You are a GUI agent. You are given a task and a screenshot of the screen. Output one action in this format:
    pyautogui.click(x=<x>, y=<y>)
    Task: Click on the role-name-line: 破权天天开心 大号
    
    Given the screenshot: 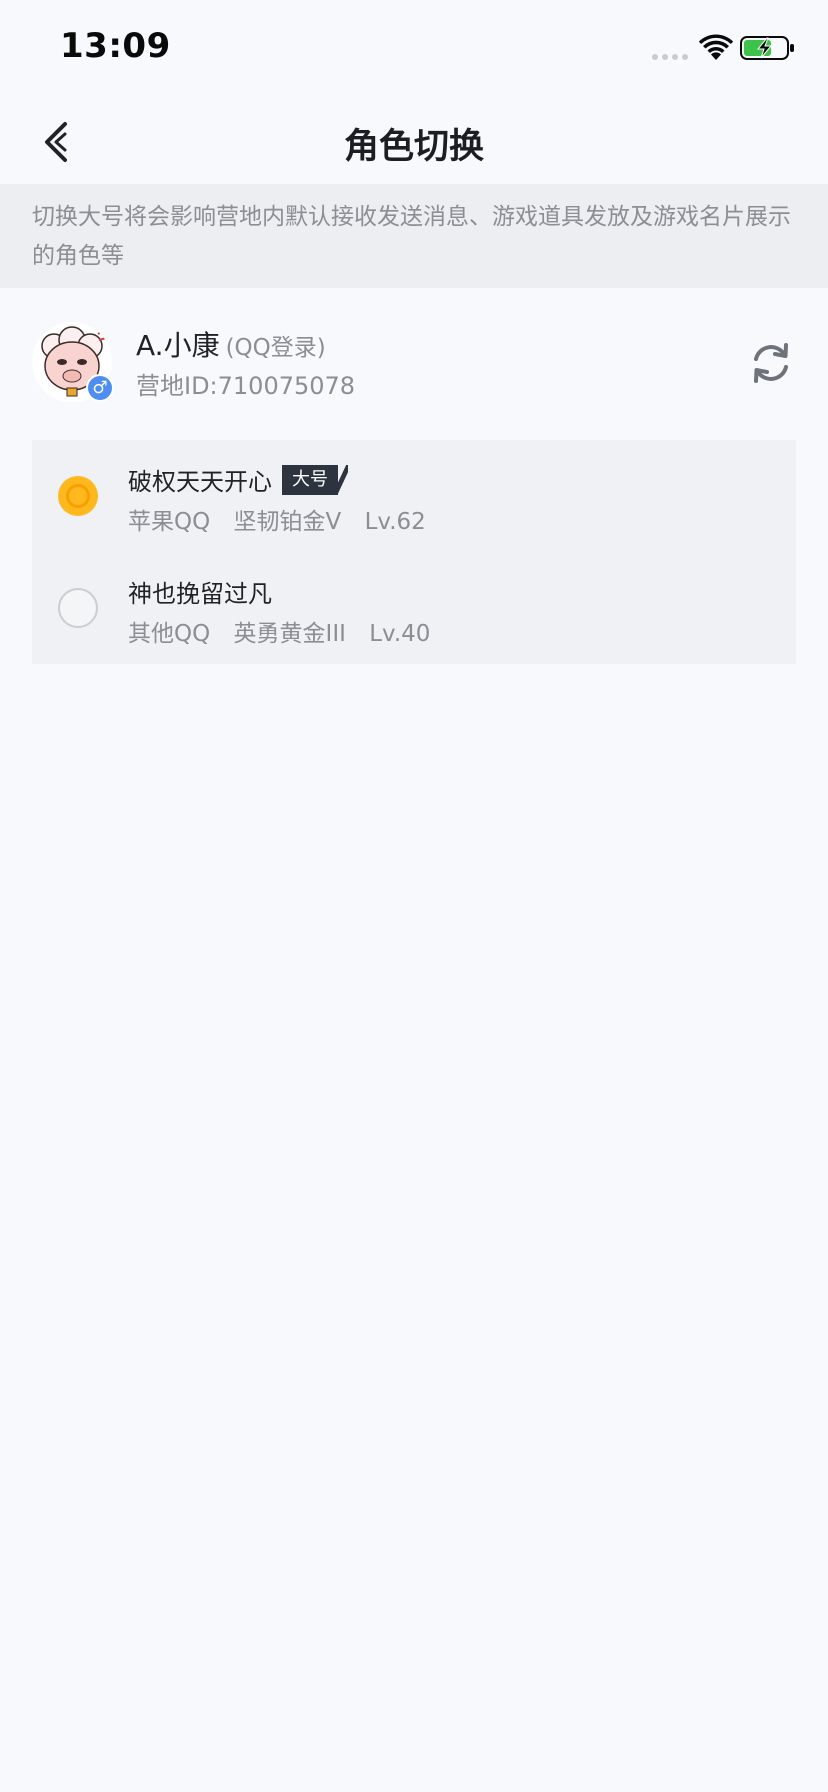 What is the action you would take?
    pyautogui.click(x=238, y=479)
    